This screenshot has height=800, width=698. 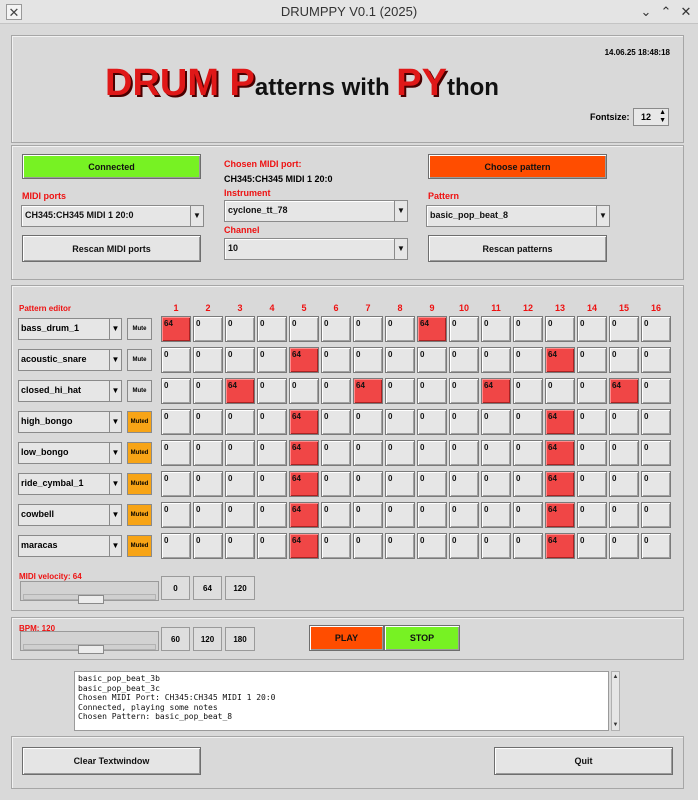 What do you see at coordinates (316, 211) in the screenshot?
I see `instrument-dropdown: cyclone_tt_78 ▼` at bounding box center [316, 211].